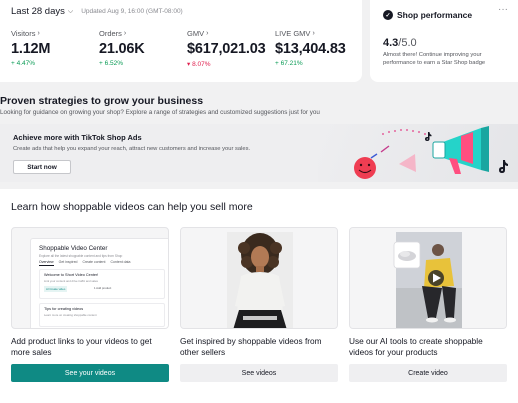 This screenshot has width=518, height=403. I want to click on create-video-button: Create video, so click(428, 373).